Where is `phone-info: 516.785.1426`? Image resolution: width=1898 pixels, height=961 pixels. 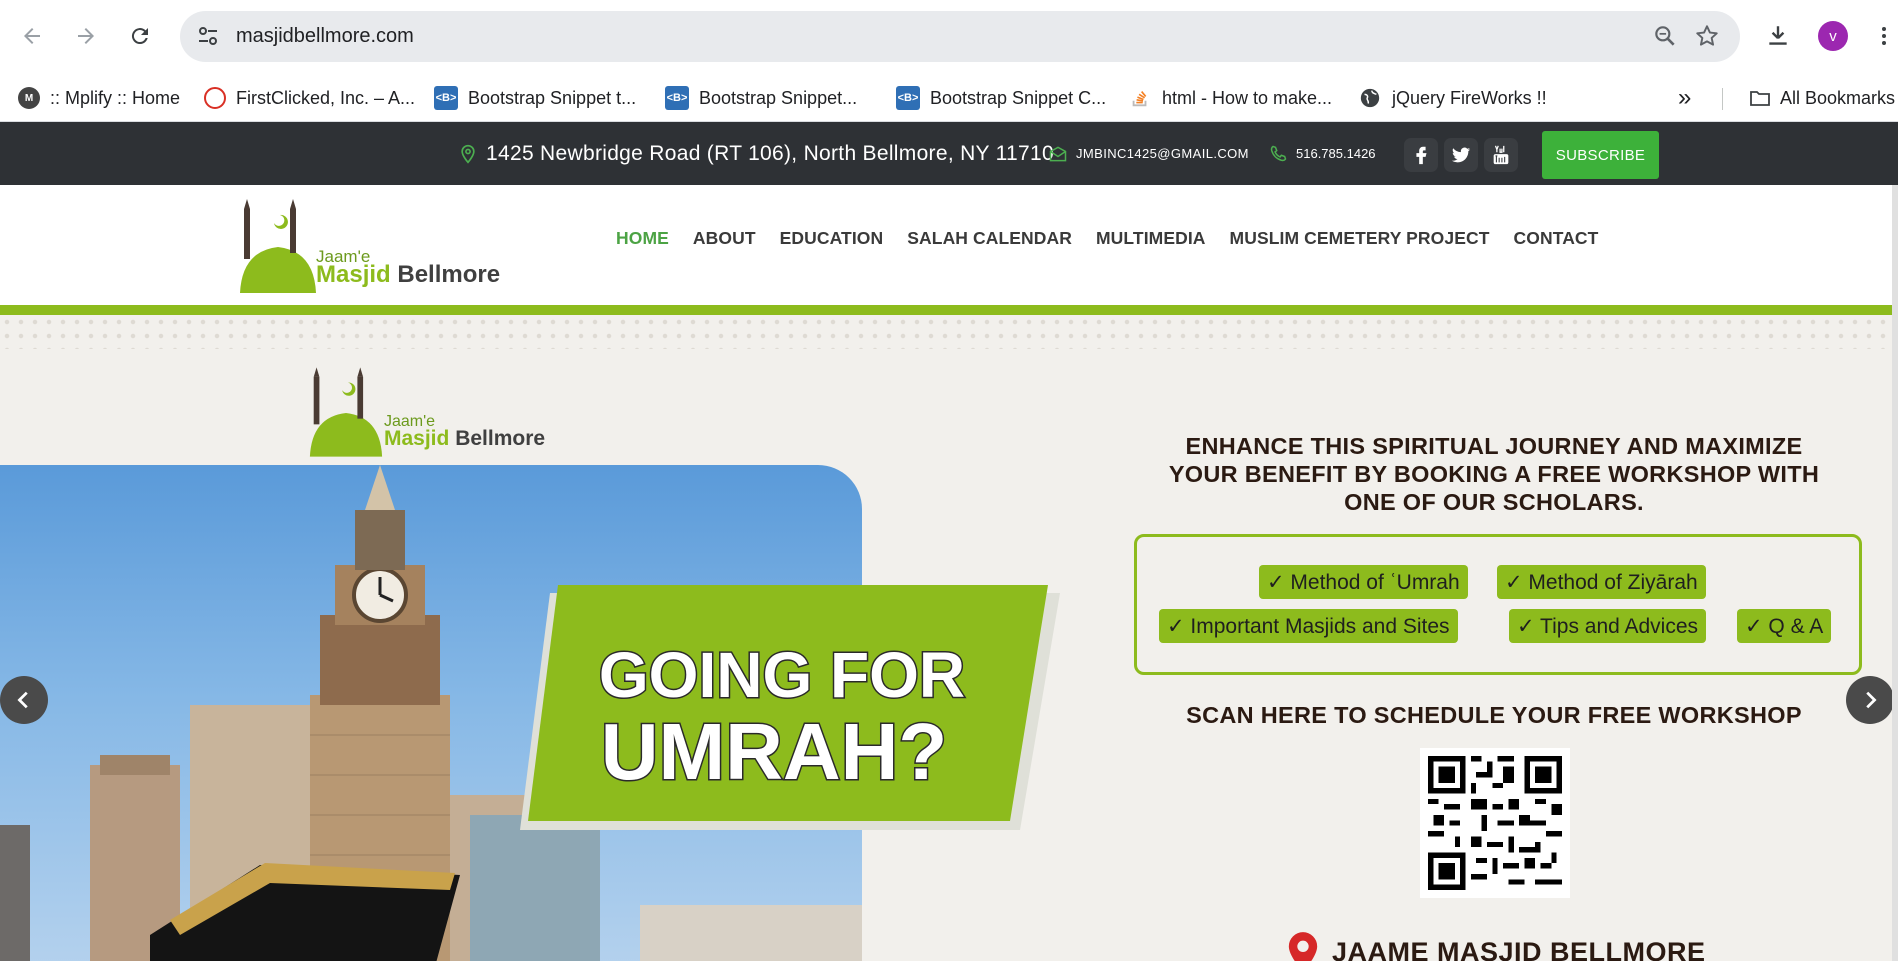 phone-info: 516.785.1426 is located at coordinates (1322, 153).